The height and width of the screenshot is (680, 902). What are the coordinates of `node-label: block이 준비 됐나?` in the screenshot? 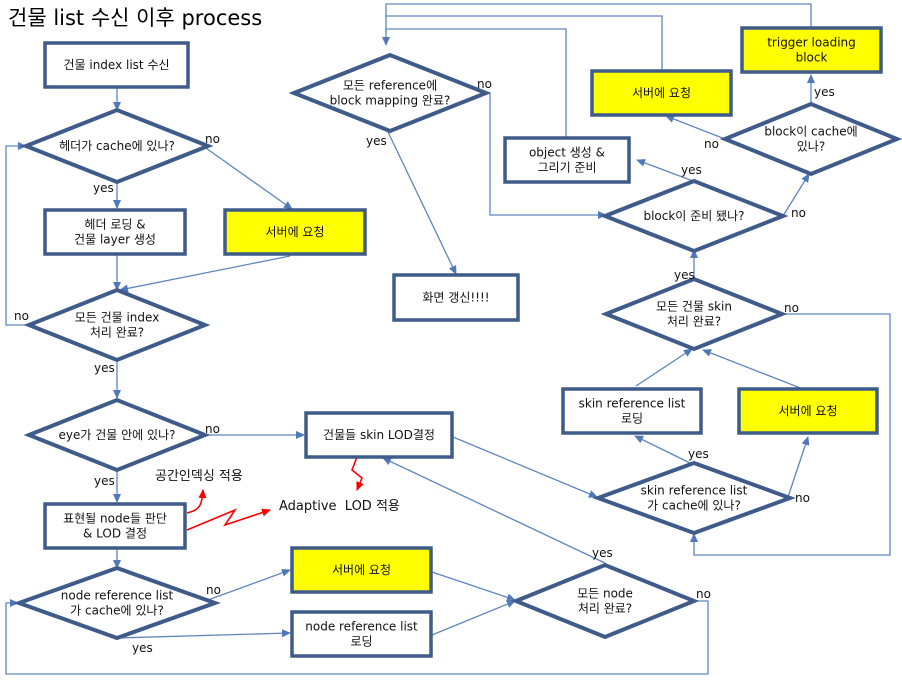 It's located at (693, 216).